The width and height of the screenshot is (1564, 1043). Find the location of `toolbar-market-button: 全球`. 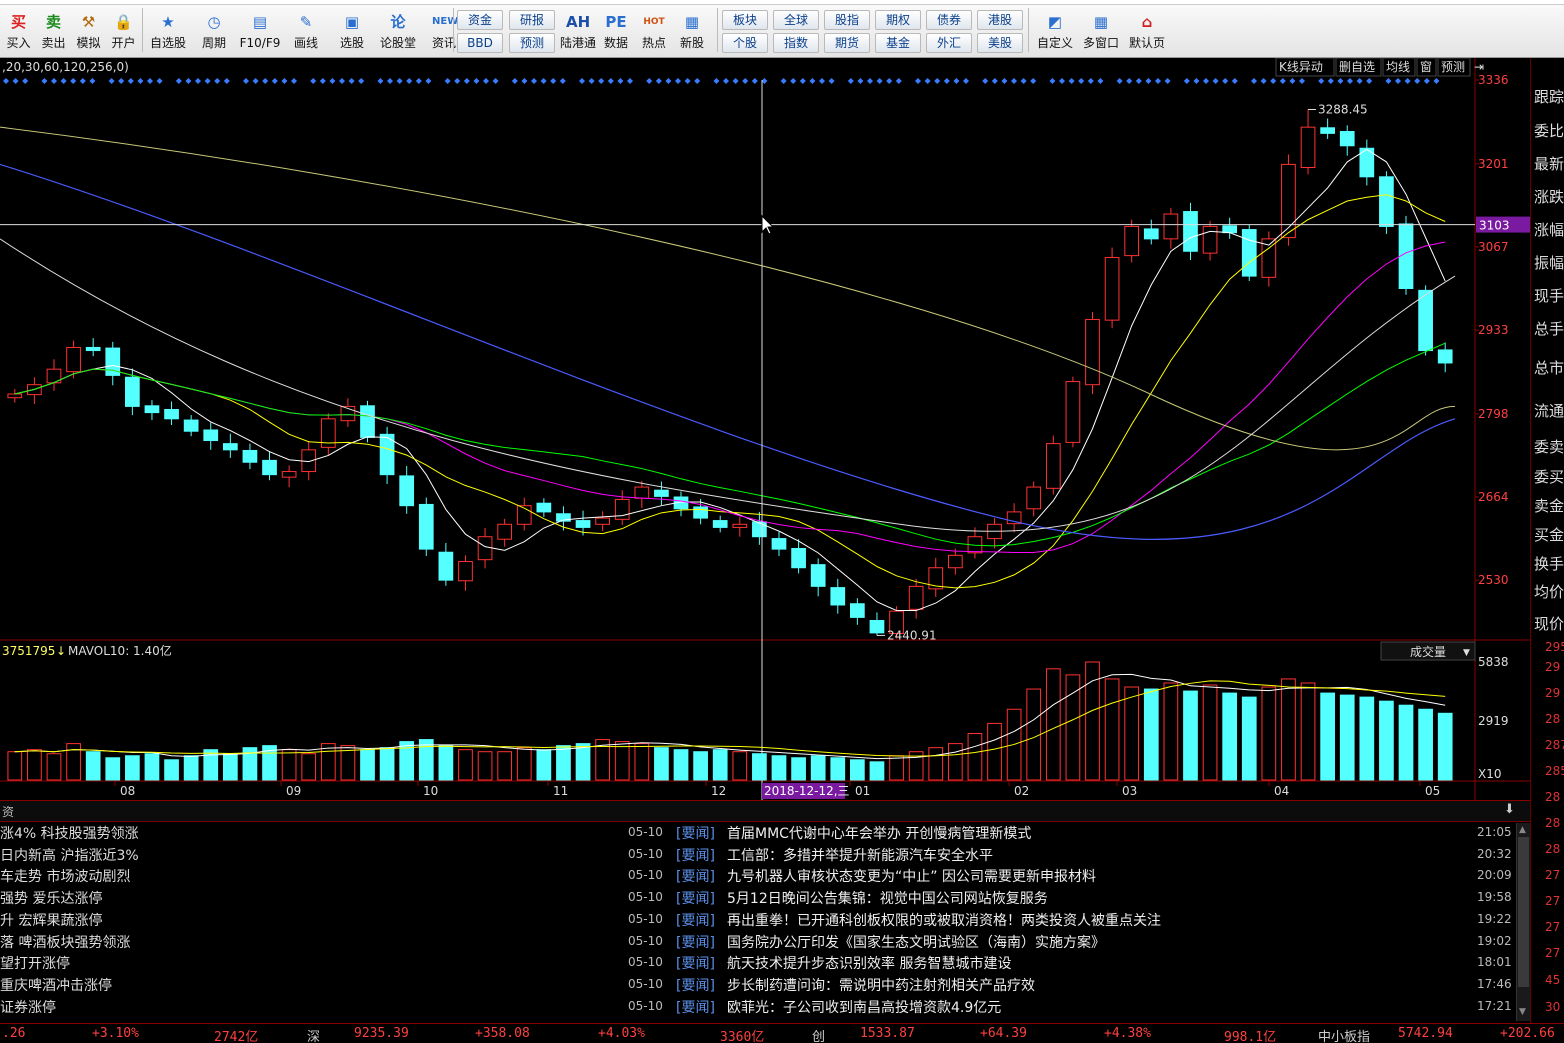

toolbar-market-button: 全球 is located at coordinates (796, 20).